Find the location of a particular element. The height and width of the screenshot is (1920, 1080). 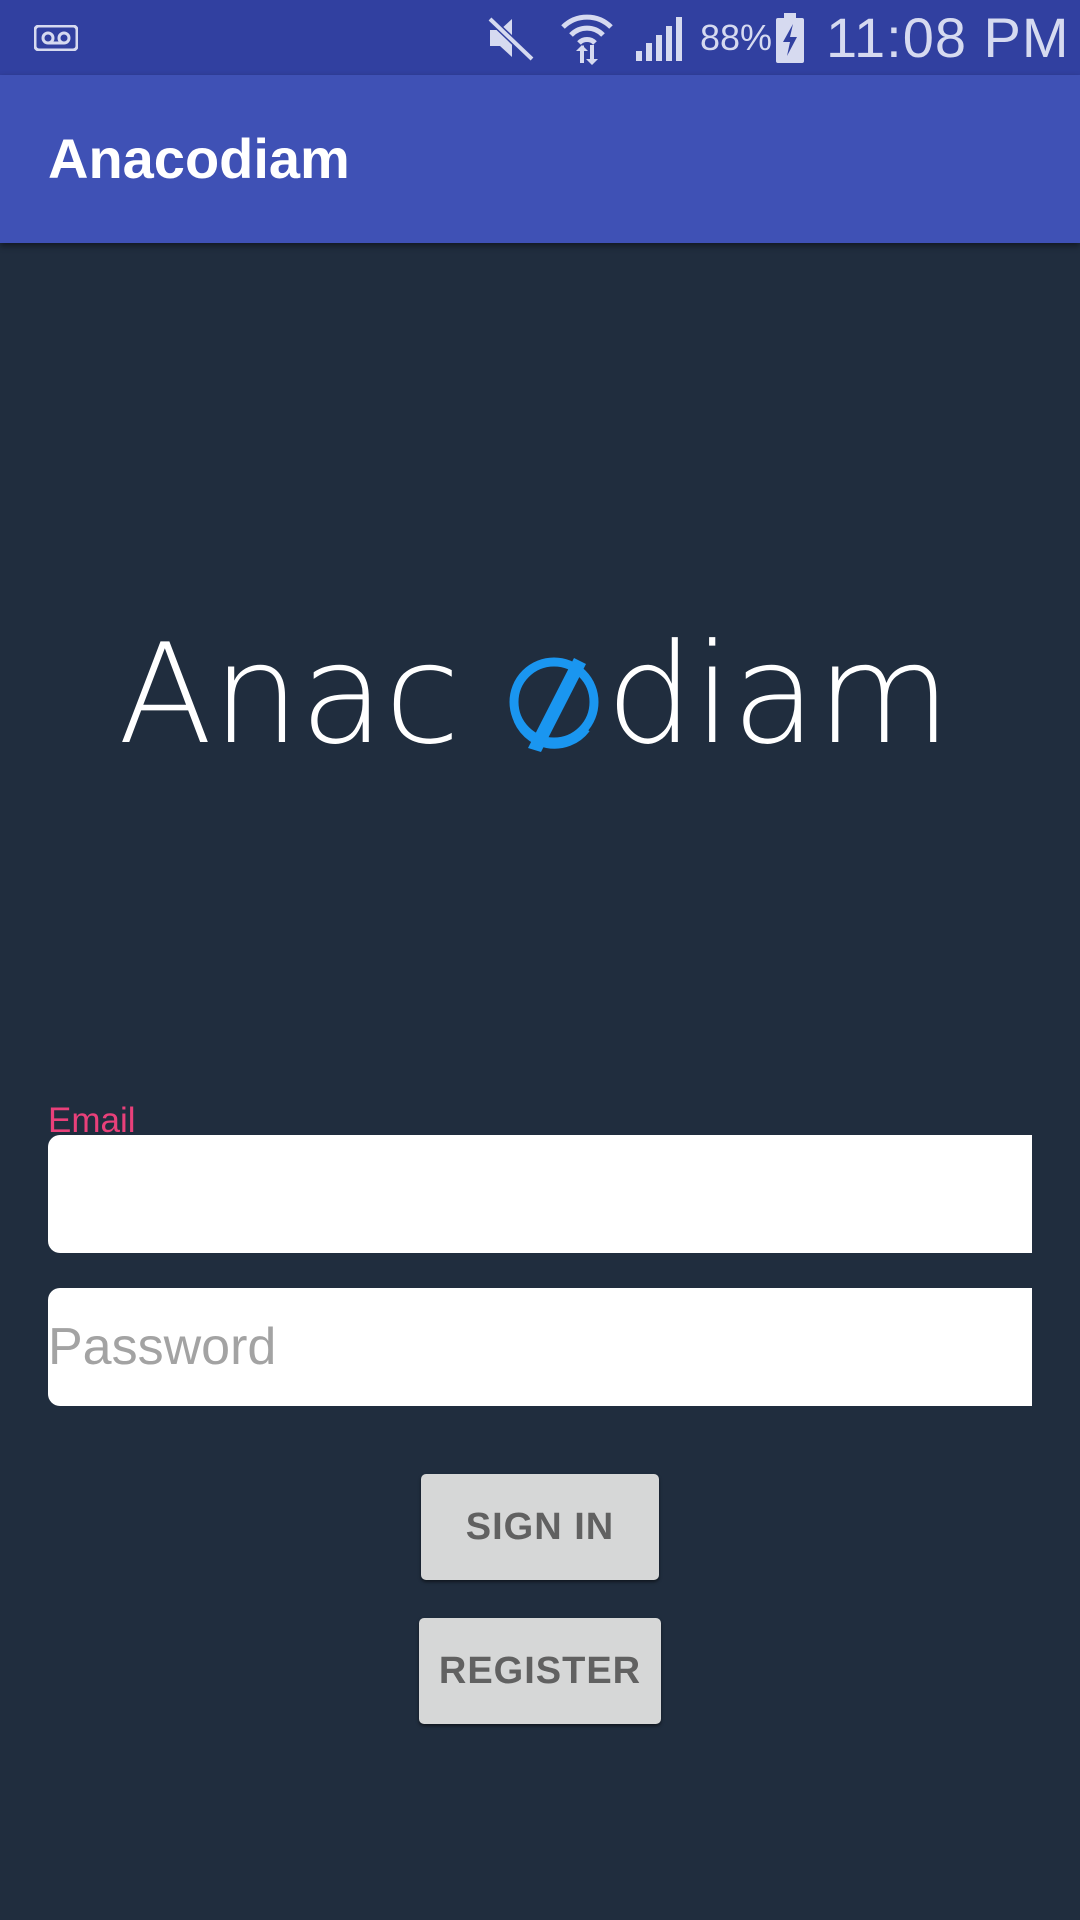

logo-text-start: Anac is located at coordinates (289, 690).